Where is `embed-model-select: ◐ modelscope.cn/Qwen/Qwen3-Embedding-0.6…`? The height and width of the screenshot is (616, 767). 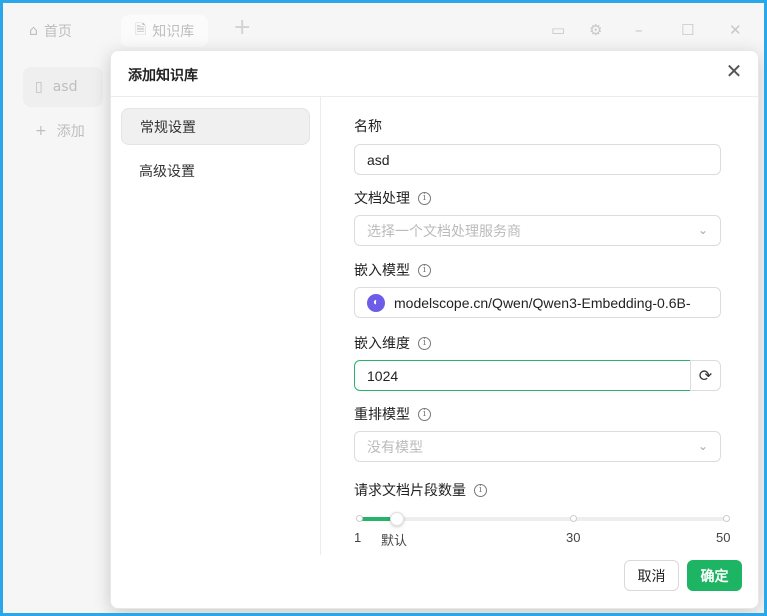
embed-model-select: ◐ modelscope.cn/Qwen/Qwen3-Embedding-0.6… is located at coordinates (537, 302).